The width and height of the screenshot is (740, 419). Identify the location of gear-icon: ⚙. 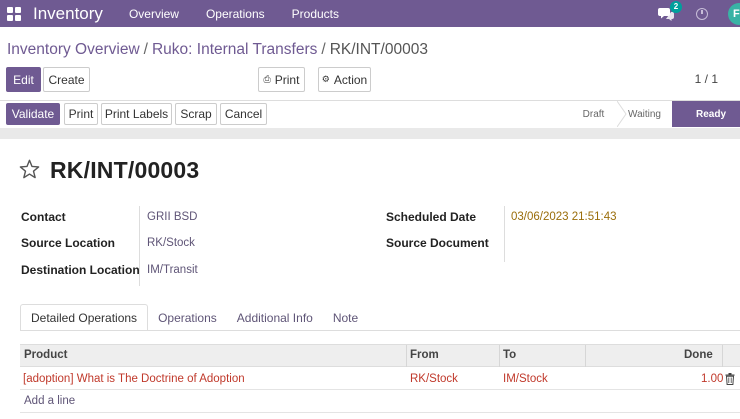
(325, 79).